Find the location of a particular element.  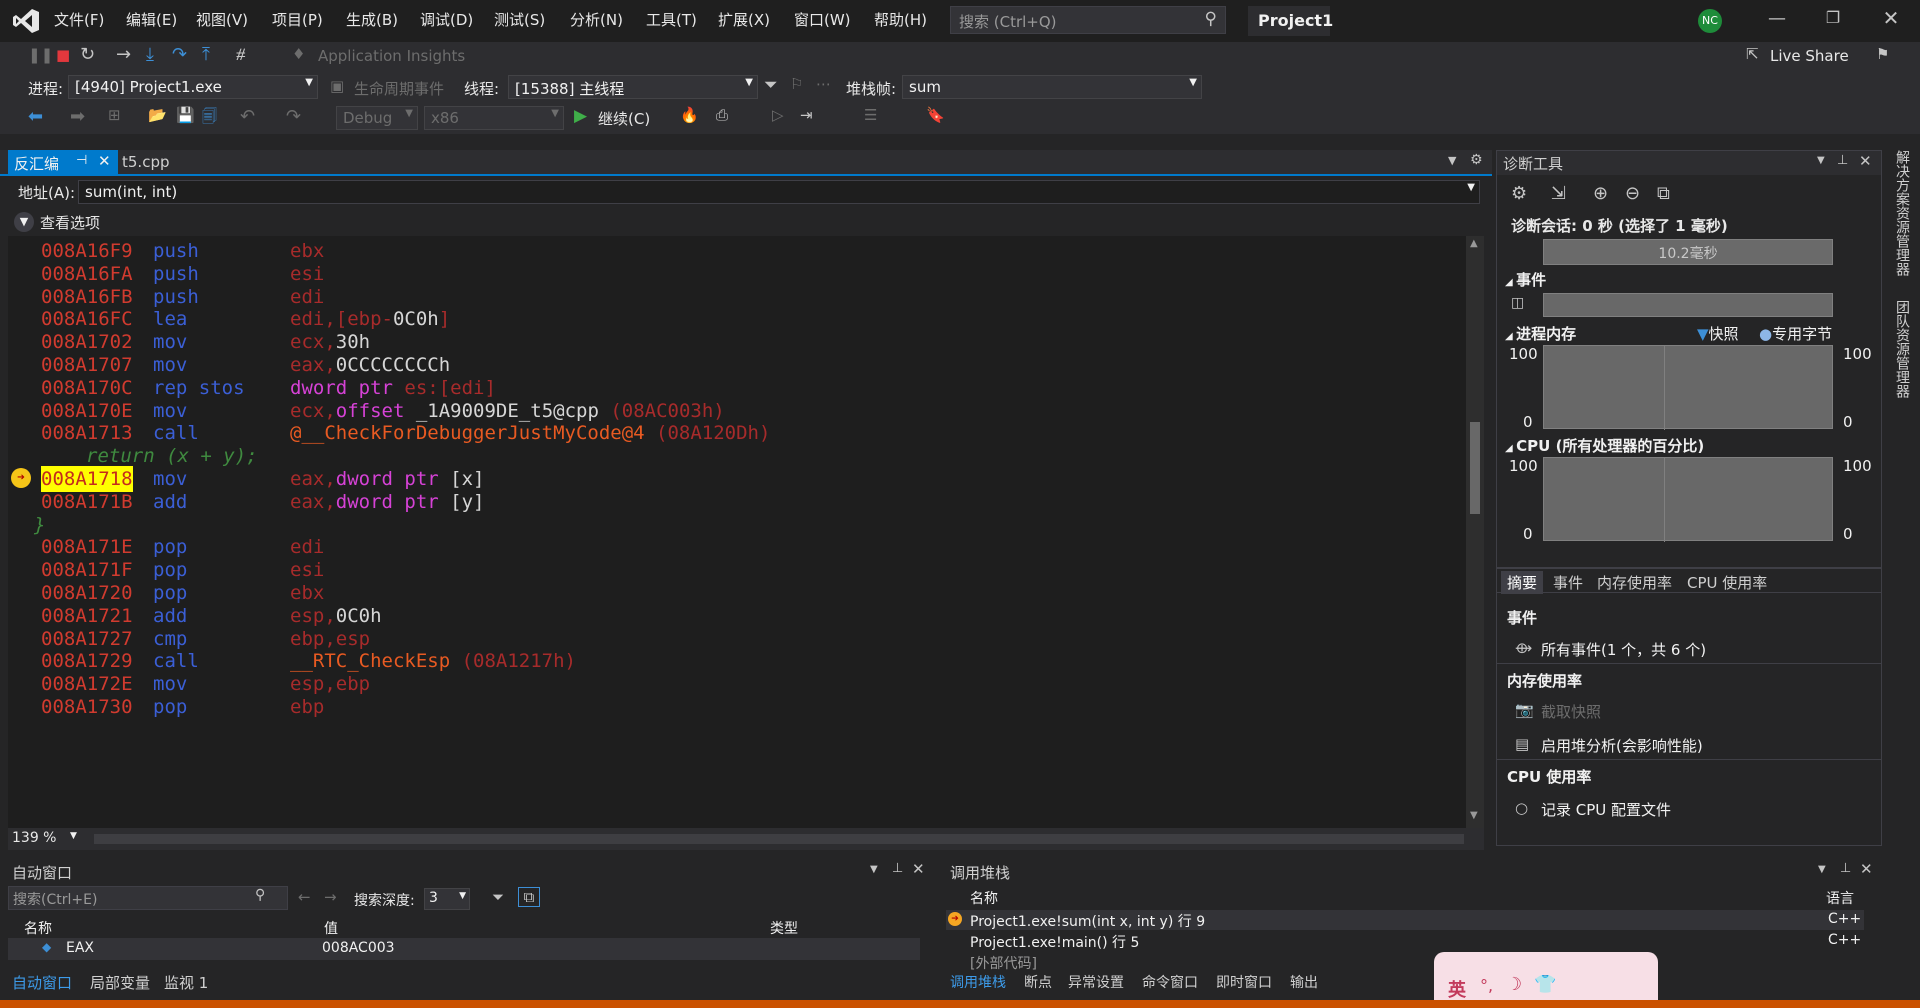

step-over-icon: ↷ is located at coordinates (179, 54).